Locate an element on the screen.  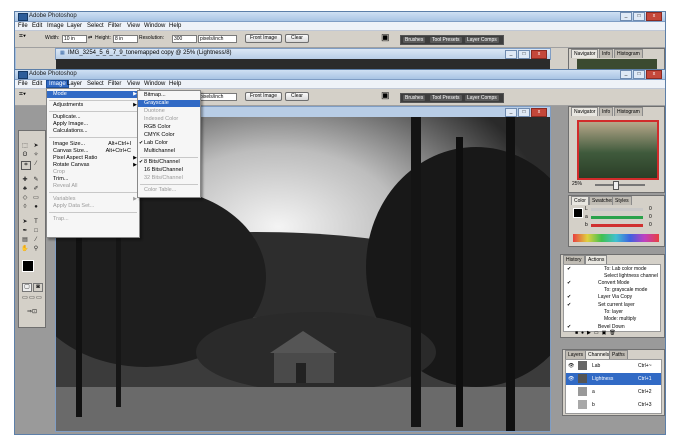
eyedropper-icon: ⁄ is located at coordinates (36, 240).